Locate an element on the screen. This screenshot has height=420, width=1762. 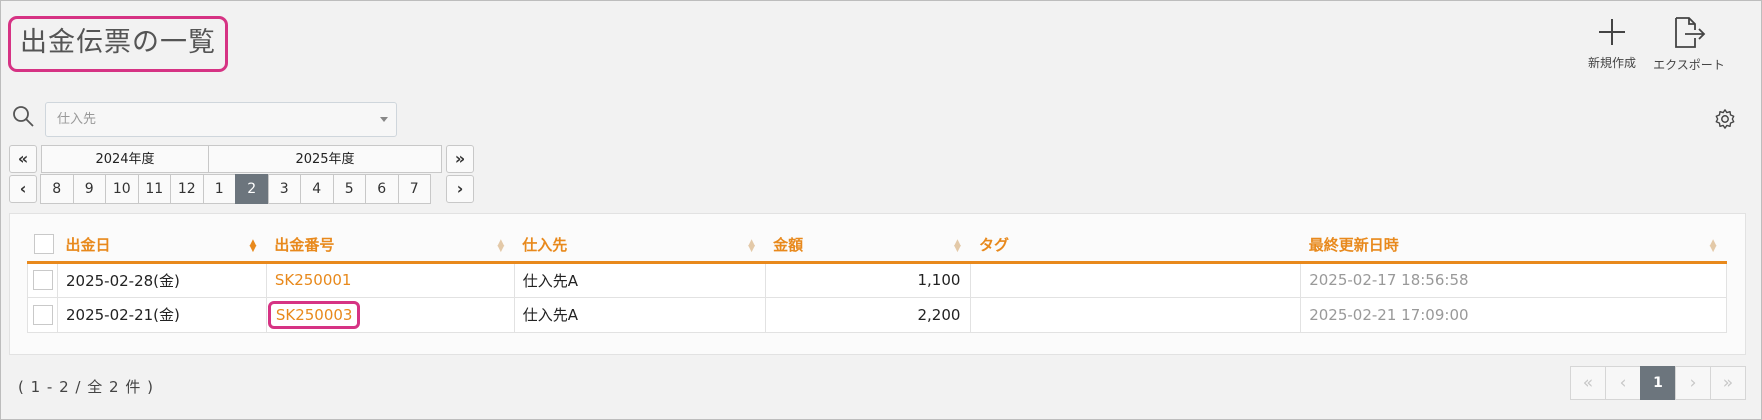
gear-icon is located at coordinates (1725, 119).